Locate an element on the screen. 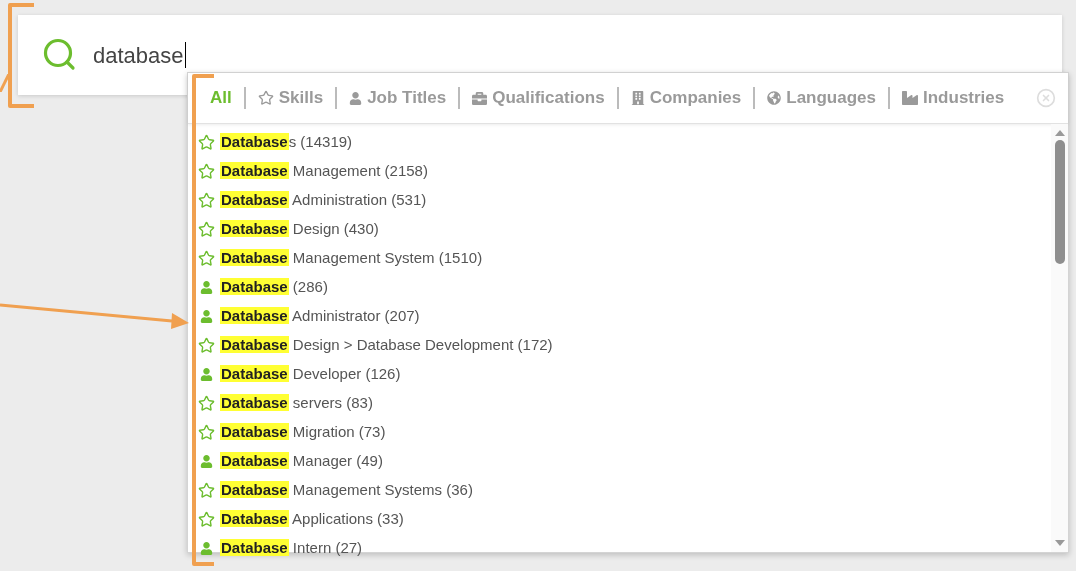  suggestion-item: Database servers (83) is located at coordinates (624, 403).